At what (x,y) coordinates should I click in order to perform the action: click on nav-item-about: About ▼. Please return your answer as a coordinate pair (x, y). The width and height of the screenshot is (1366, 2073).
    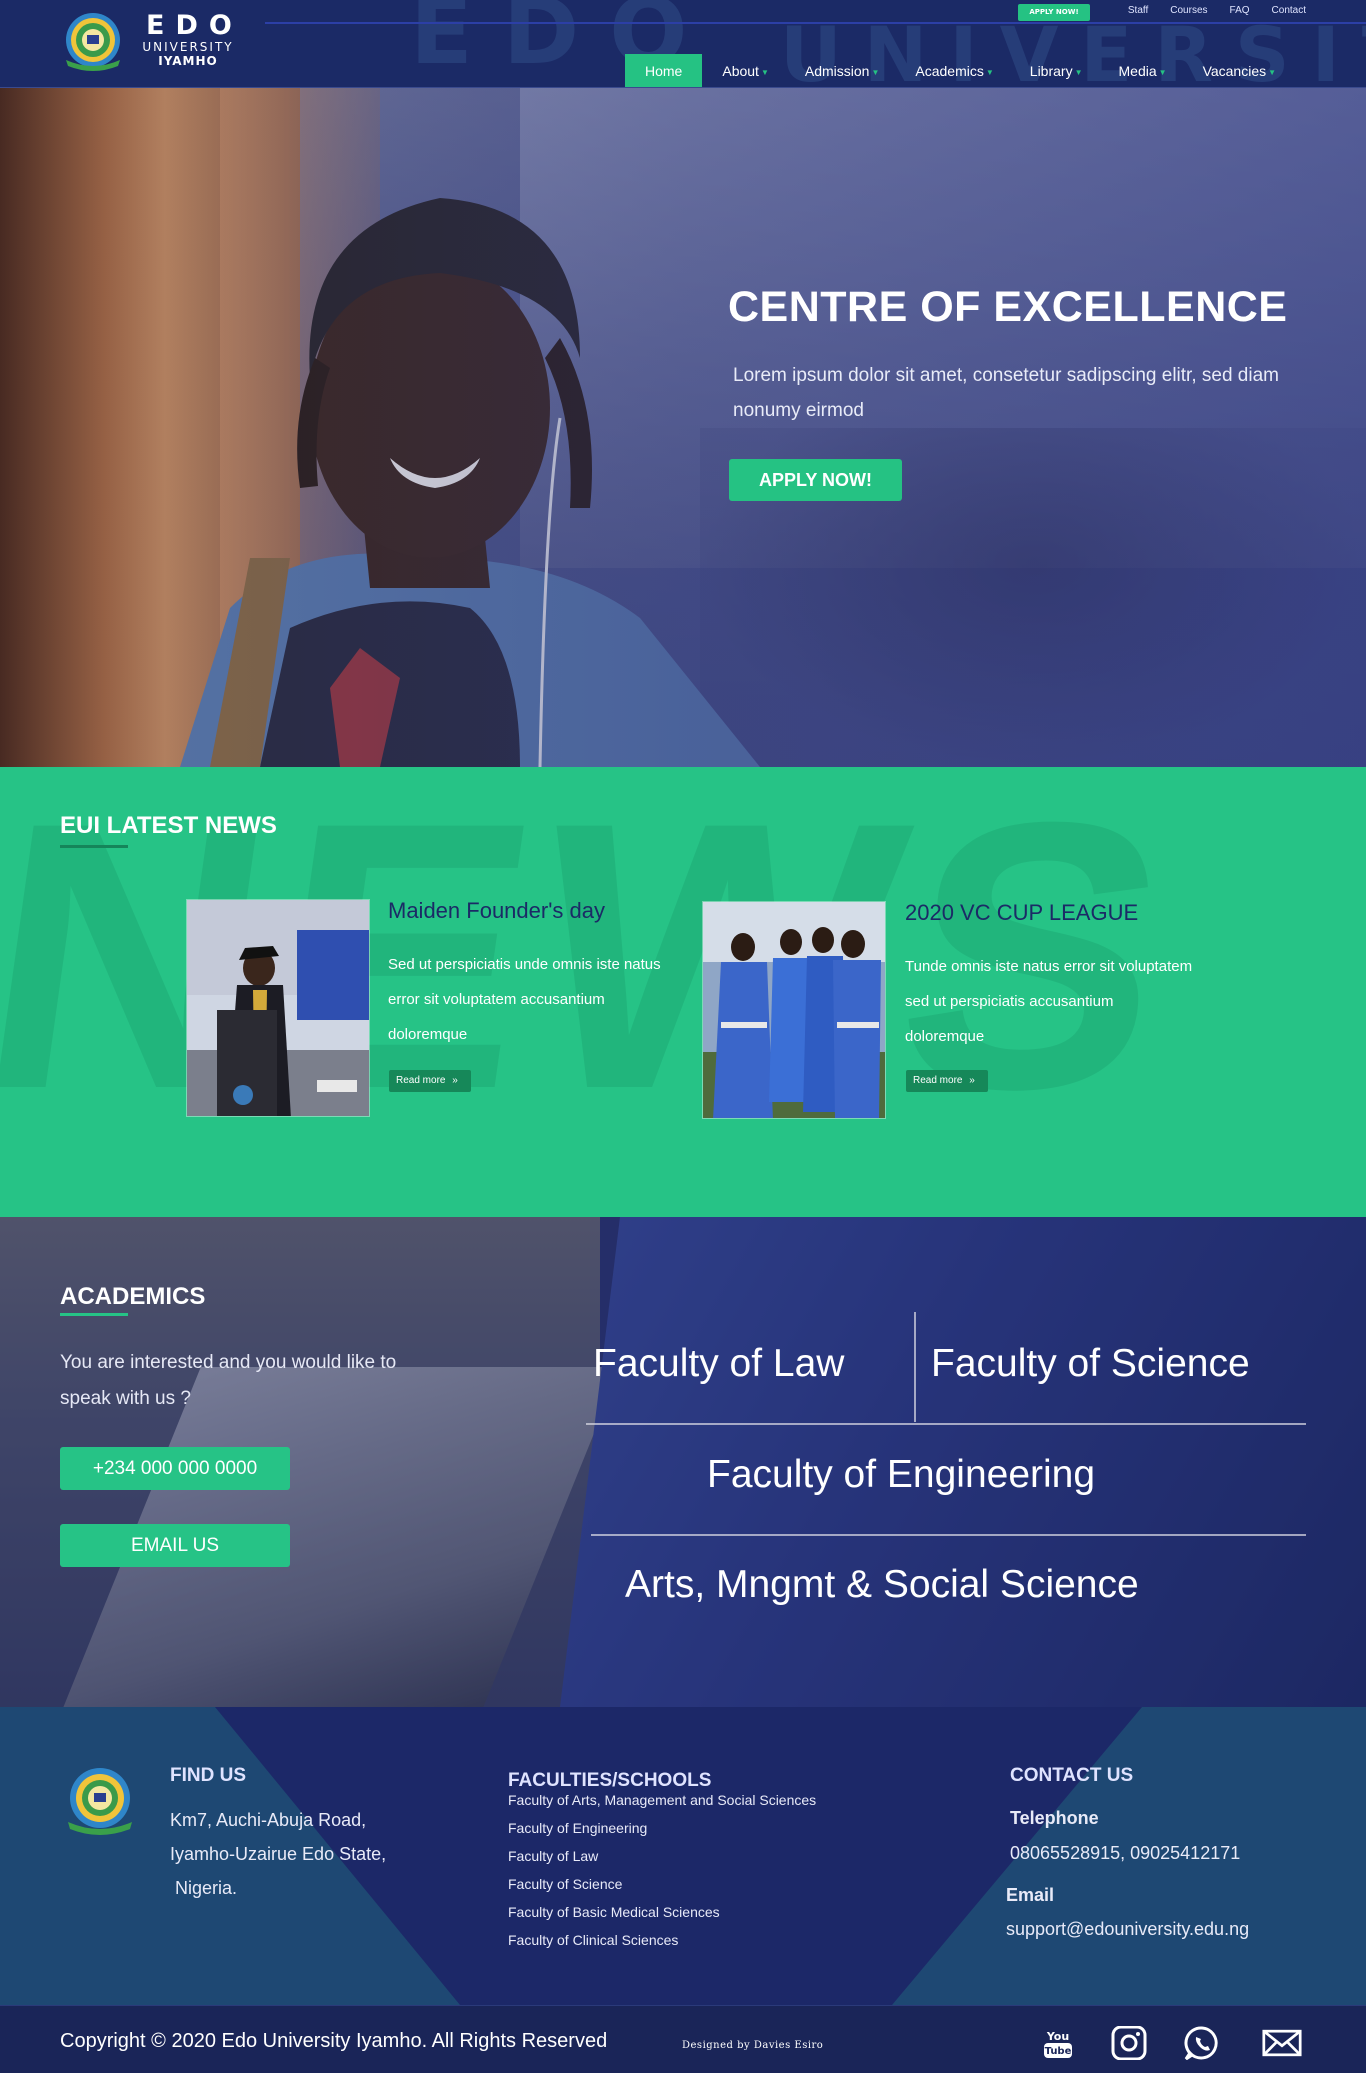
    Looking at the image, I should click on (745, 70).